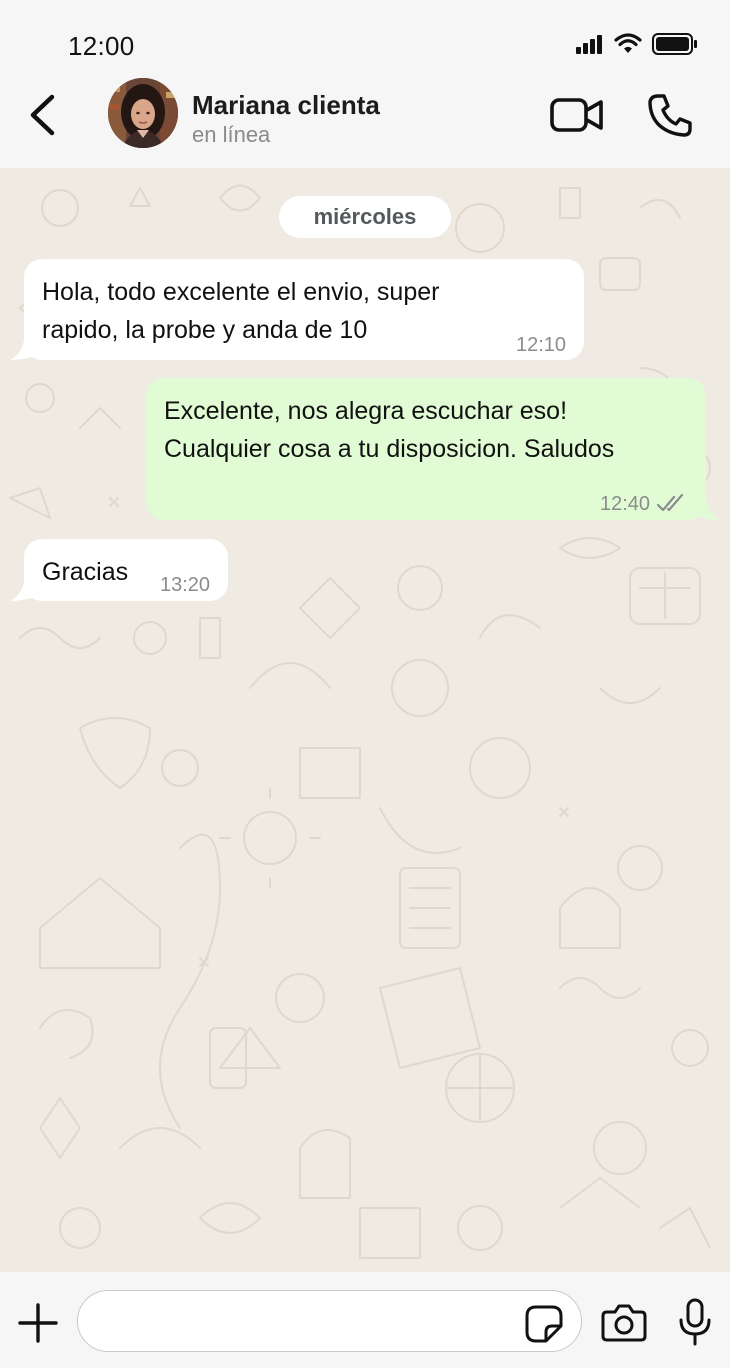  I want to click on phone-icon, so click(670, 115).